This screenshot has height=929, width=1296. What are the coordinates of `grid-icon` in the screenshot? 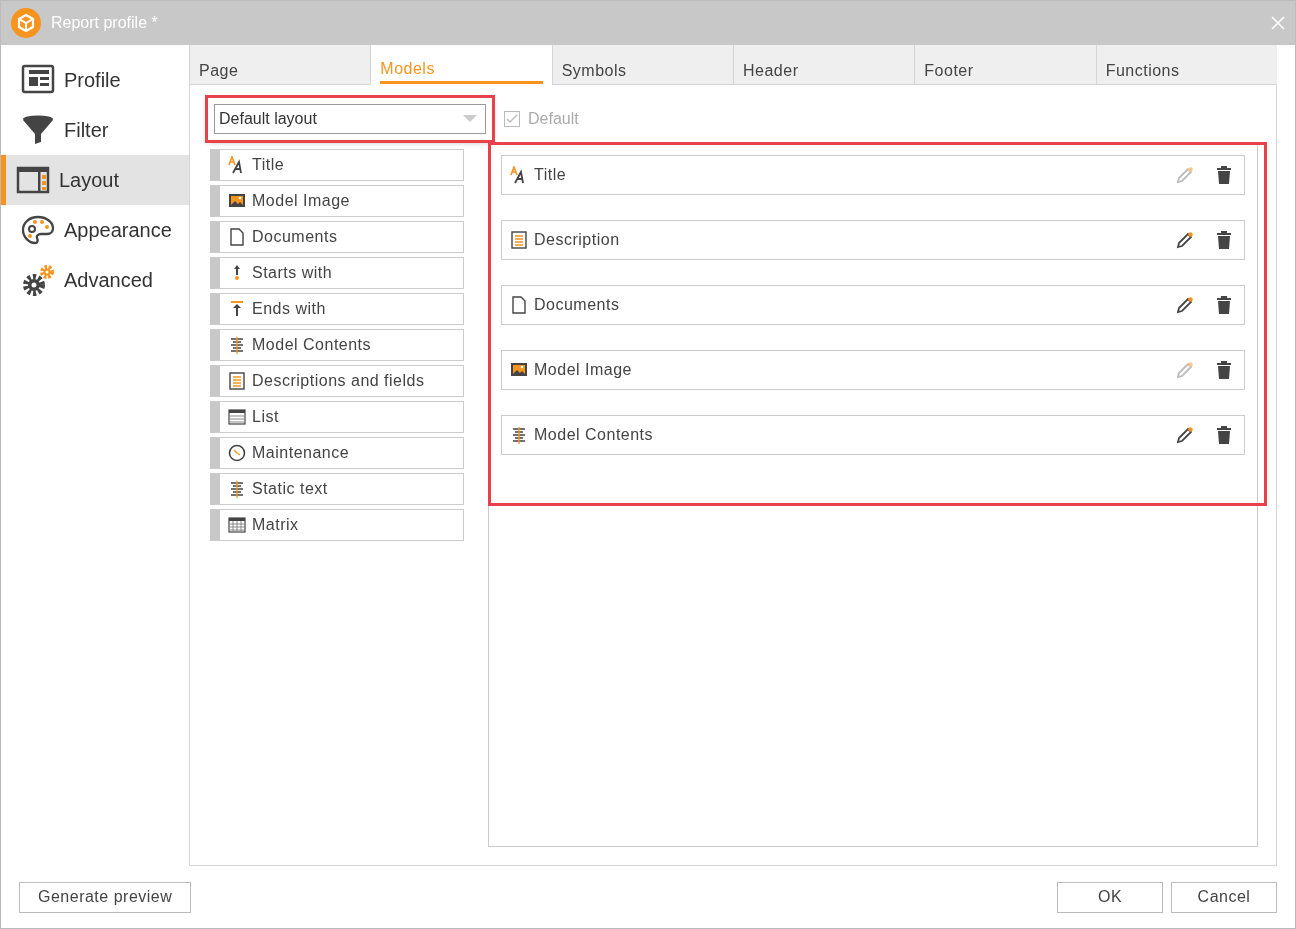 It's located at (237, 525).